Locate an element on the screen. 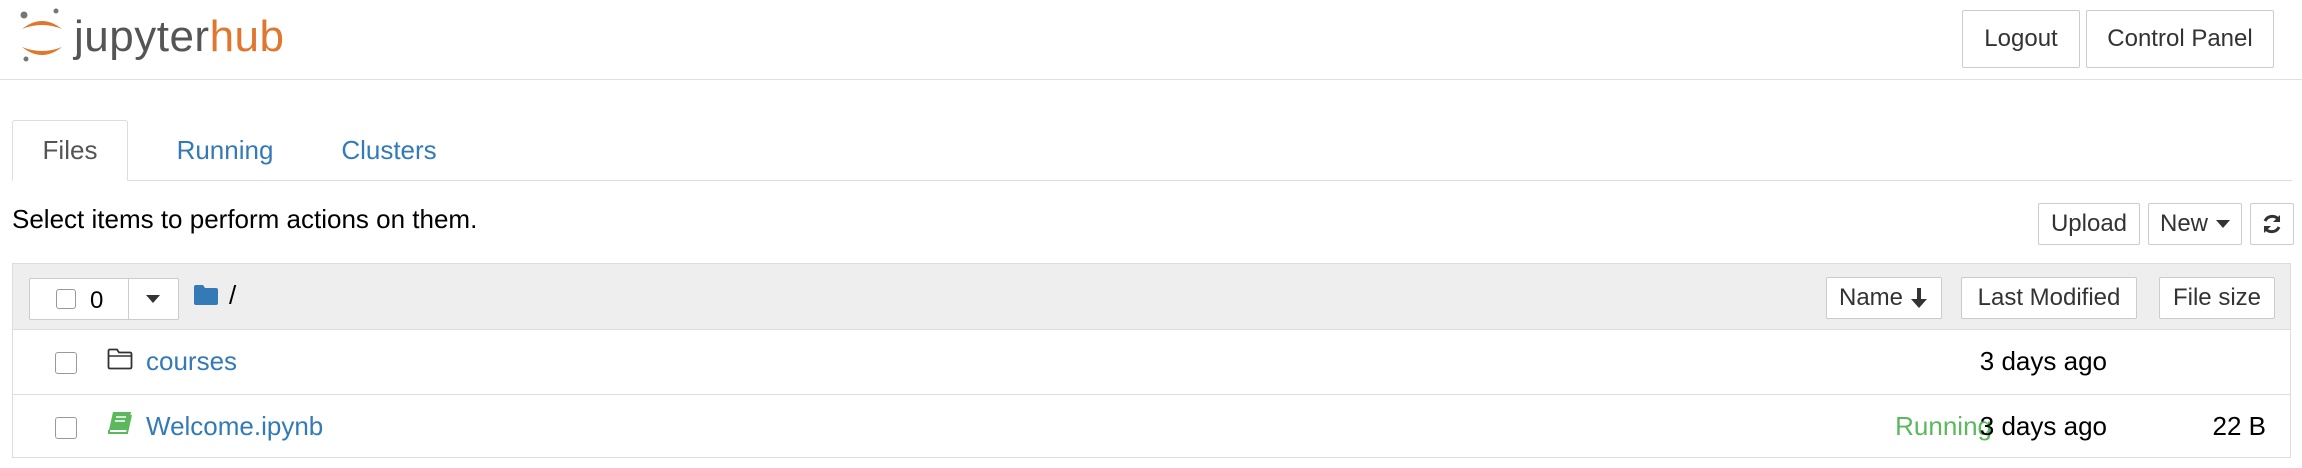  sort-name-button: Name is located at coordinates (1884, 298).